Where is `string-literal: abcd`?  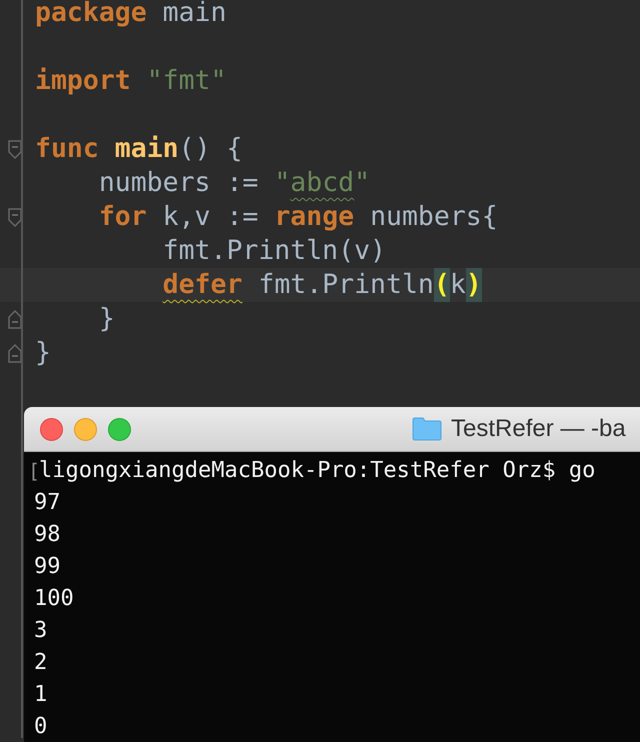
string-literal: abcd is located at coordinates (322, 183).